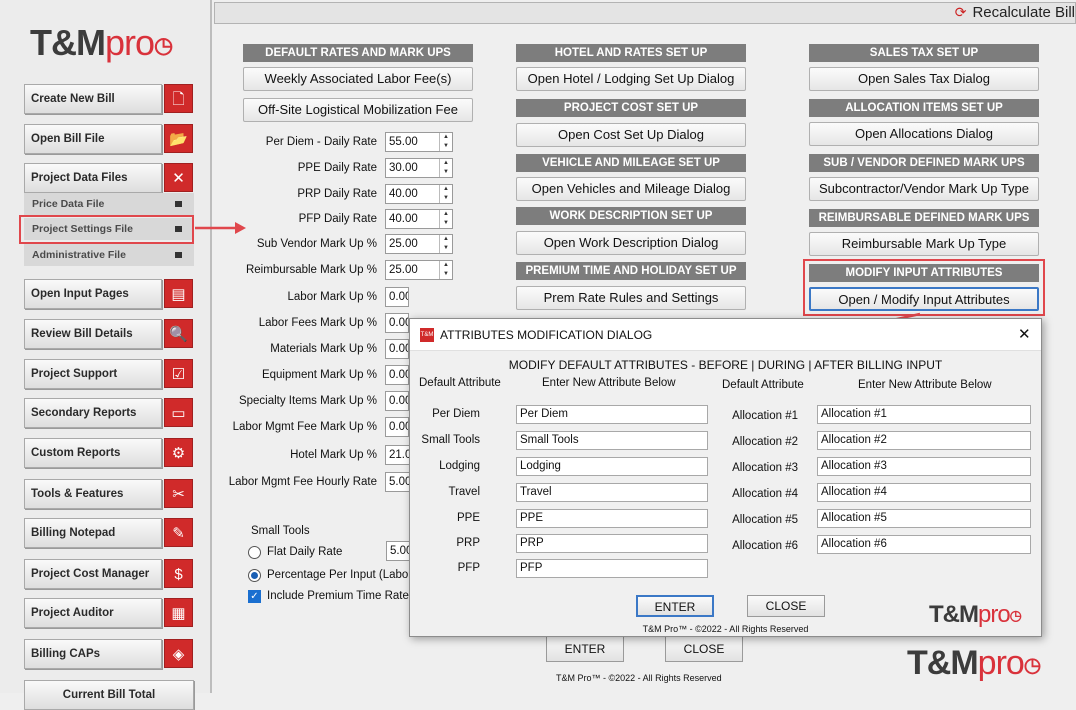  Describe the element at coordinates (924, 466) in the screenshot. I see `attribute-input: Allocation #3` at that location.